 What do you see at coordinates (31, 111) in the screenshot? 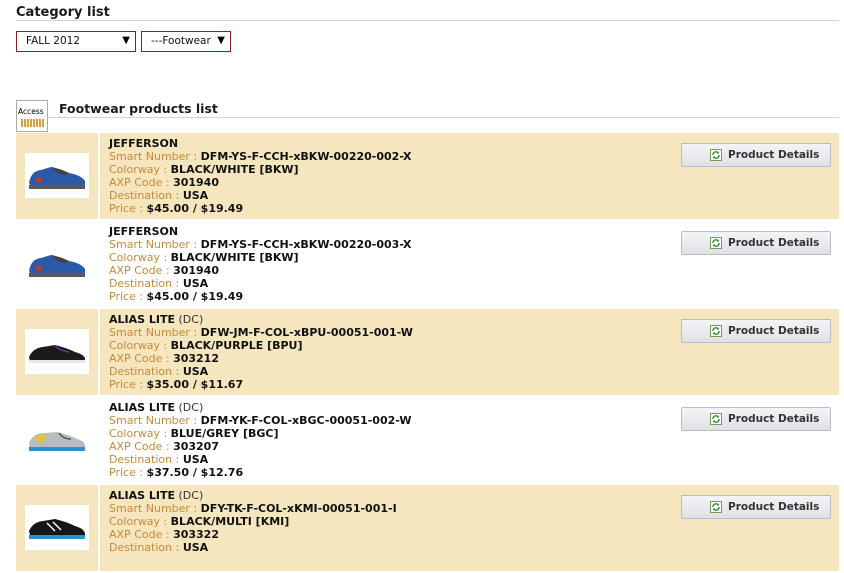
I see `logo-text: Access` at bounding box center [31, 111].